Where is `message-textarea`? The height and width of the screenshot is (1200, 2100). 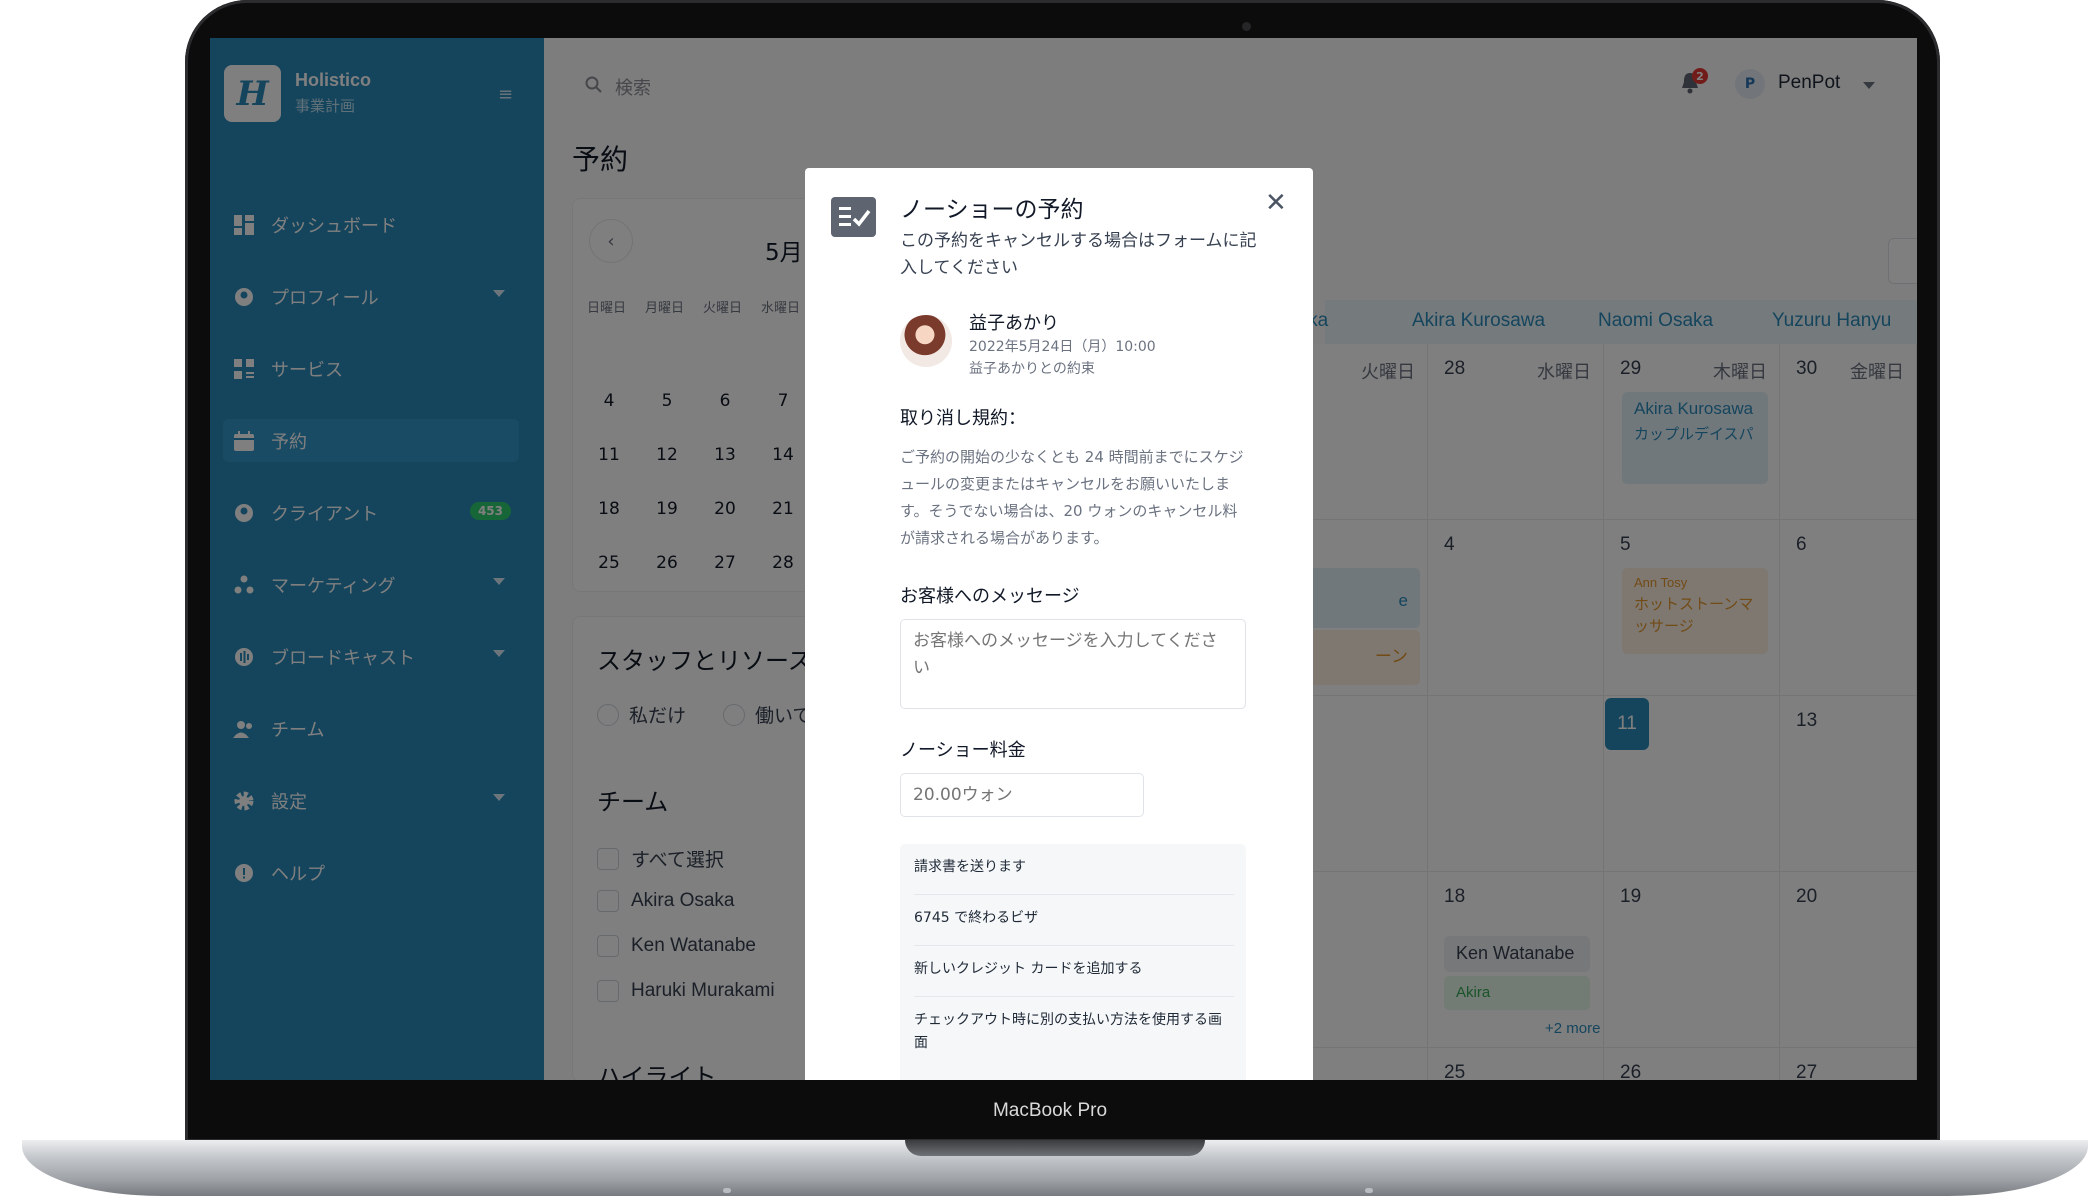 message-textarea is located at coordinates (1073, 664).